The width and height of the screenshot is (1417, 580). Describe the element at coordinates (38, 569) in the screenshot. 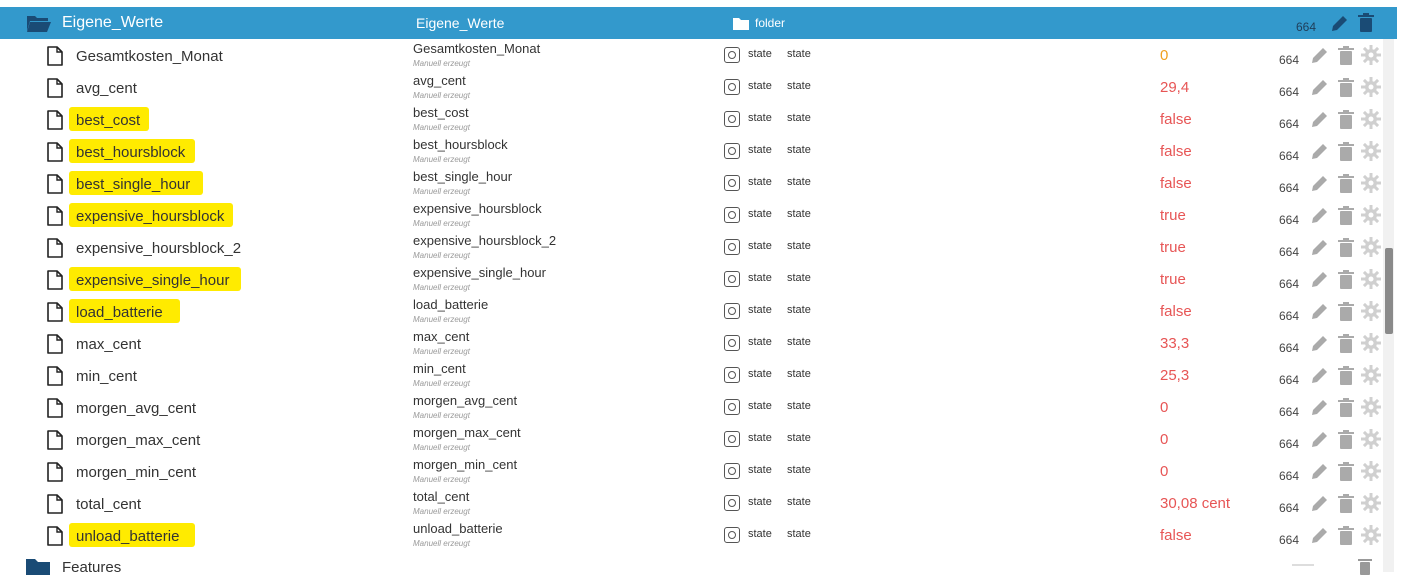

I see `folder-icon` at that location.